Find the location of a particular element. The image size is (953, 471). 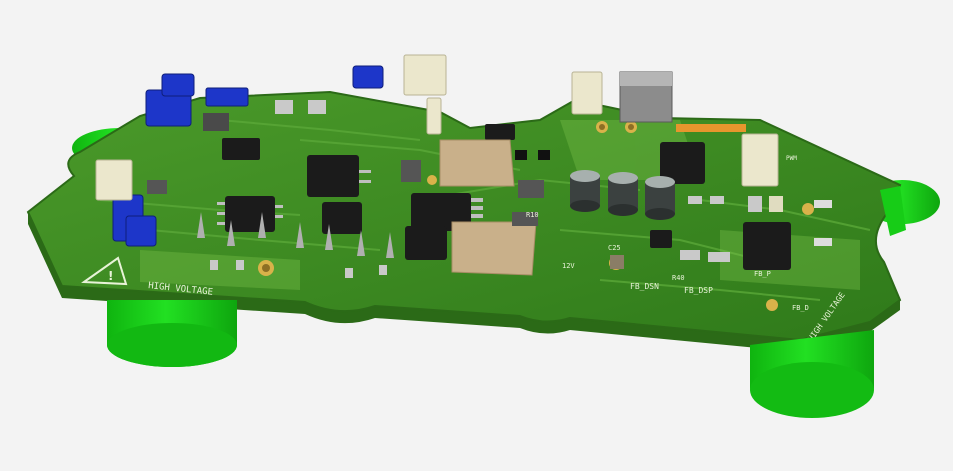

silk-label-fb-dsn: FB_DSN is located at coordinates (644, 286).